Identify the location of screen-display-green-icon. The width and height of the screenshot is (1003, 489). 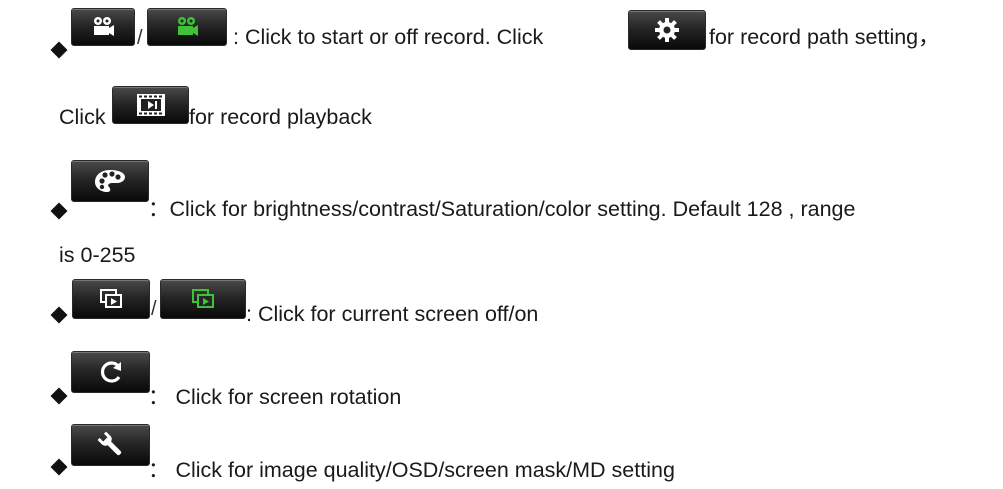
(203, 298).